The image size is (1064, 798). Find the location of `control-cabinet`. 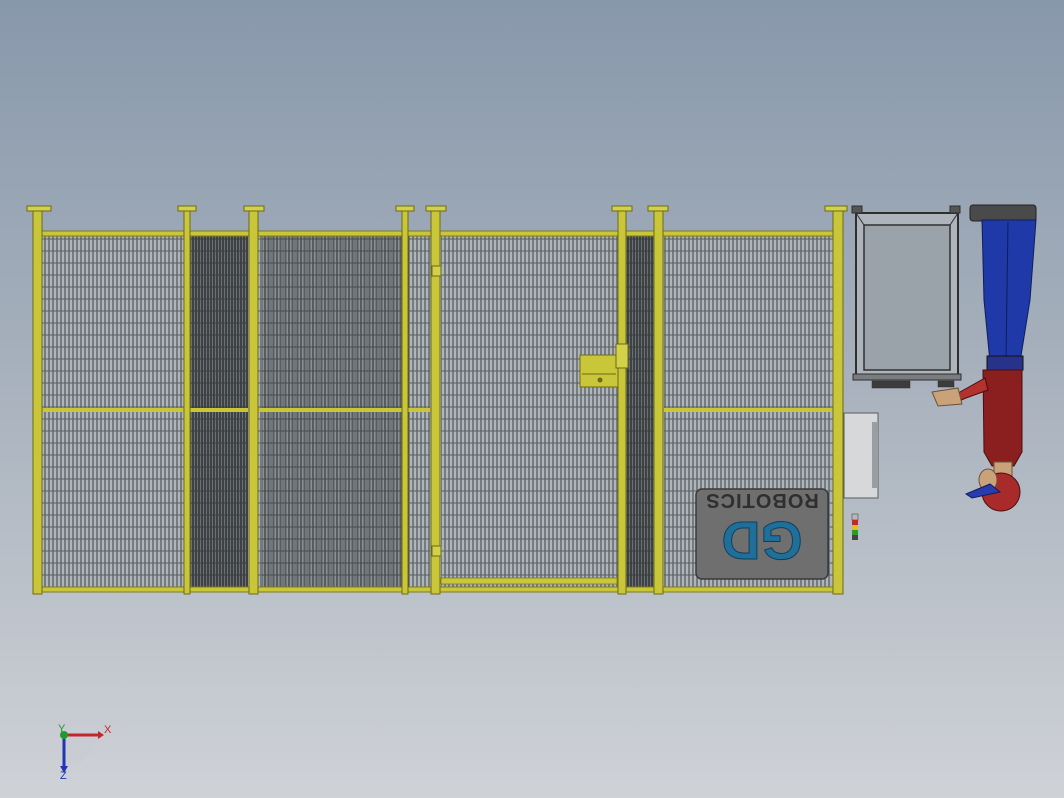

control-cabinet is located at coordinates (861, 455).